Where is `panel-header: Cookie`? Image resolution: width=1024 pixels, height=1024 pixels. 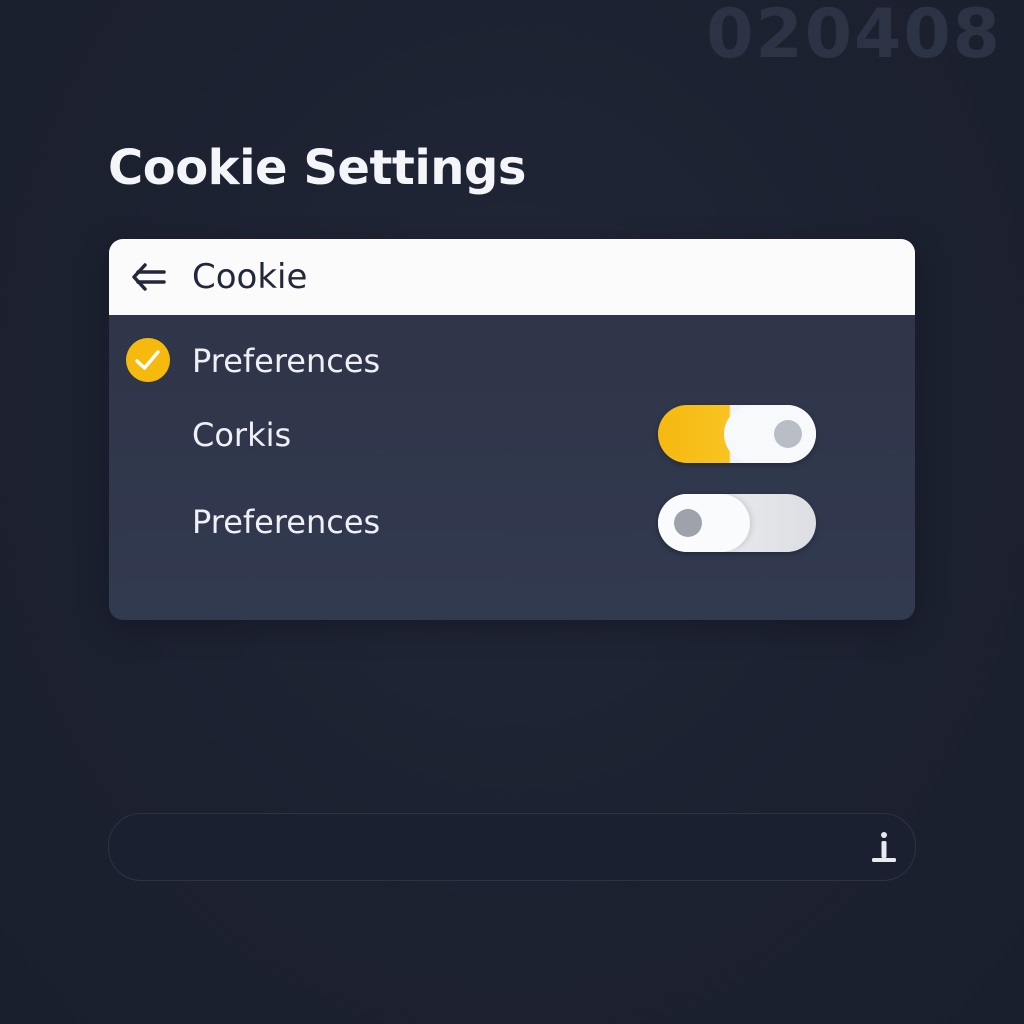 panel-header: Cookie is located at coordinates (512, 277).